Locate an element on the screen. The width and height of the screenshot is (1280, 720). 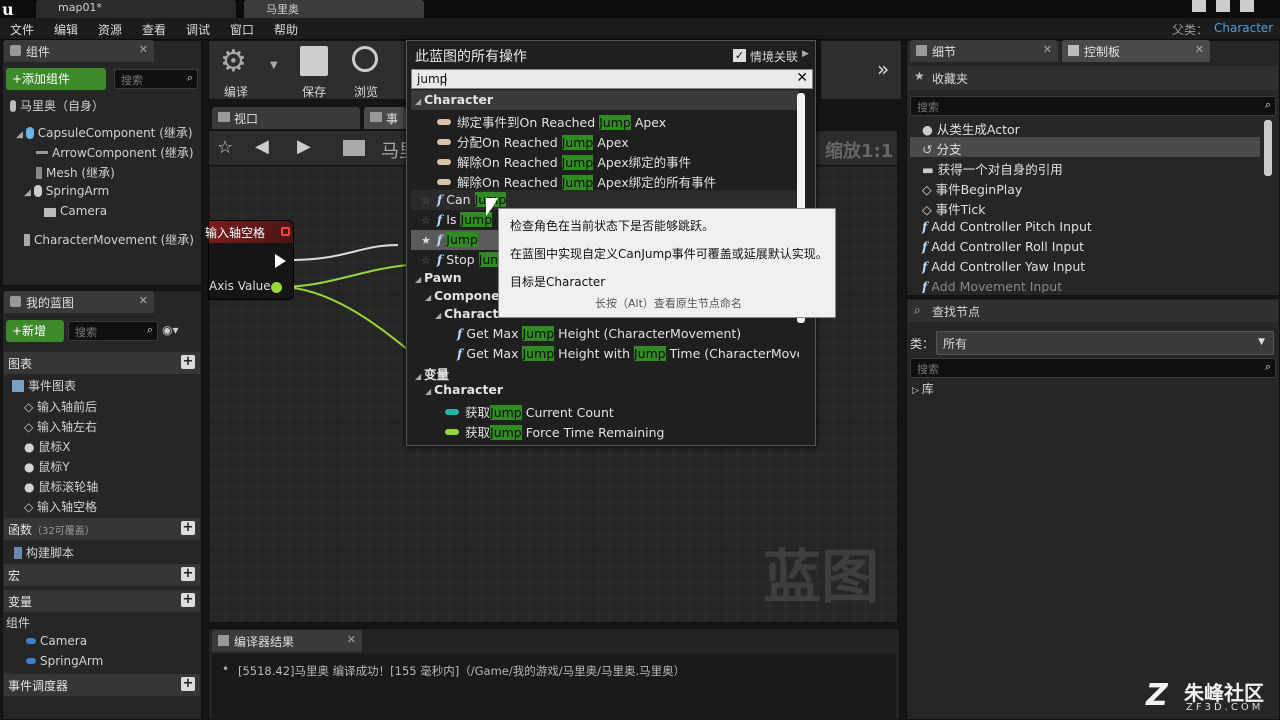
minimize-icon is located at coordinates (1199, 6).